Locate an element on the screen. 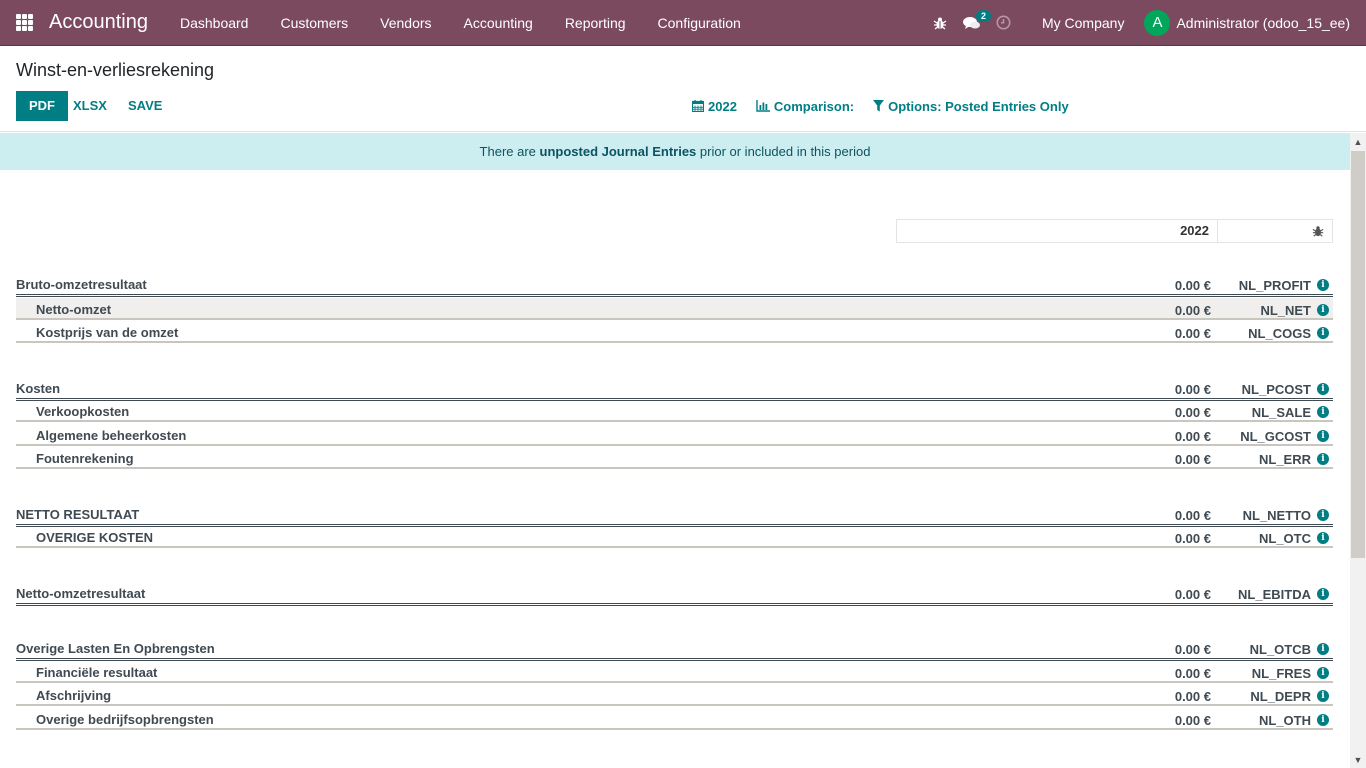 The height and width of the screenshot is (768, 1366). line-label: Bruto-omzetresultaat is located at coordinates (81, 284).